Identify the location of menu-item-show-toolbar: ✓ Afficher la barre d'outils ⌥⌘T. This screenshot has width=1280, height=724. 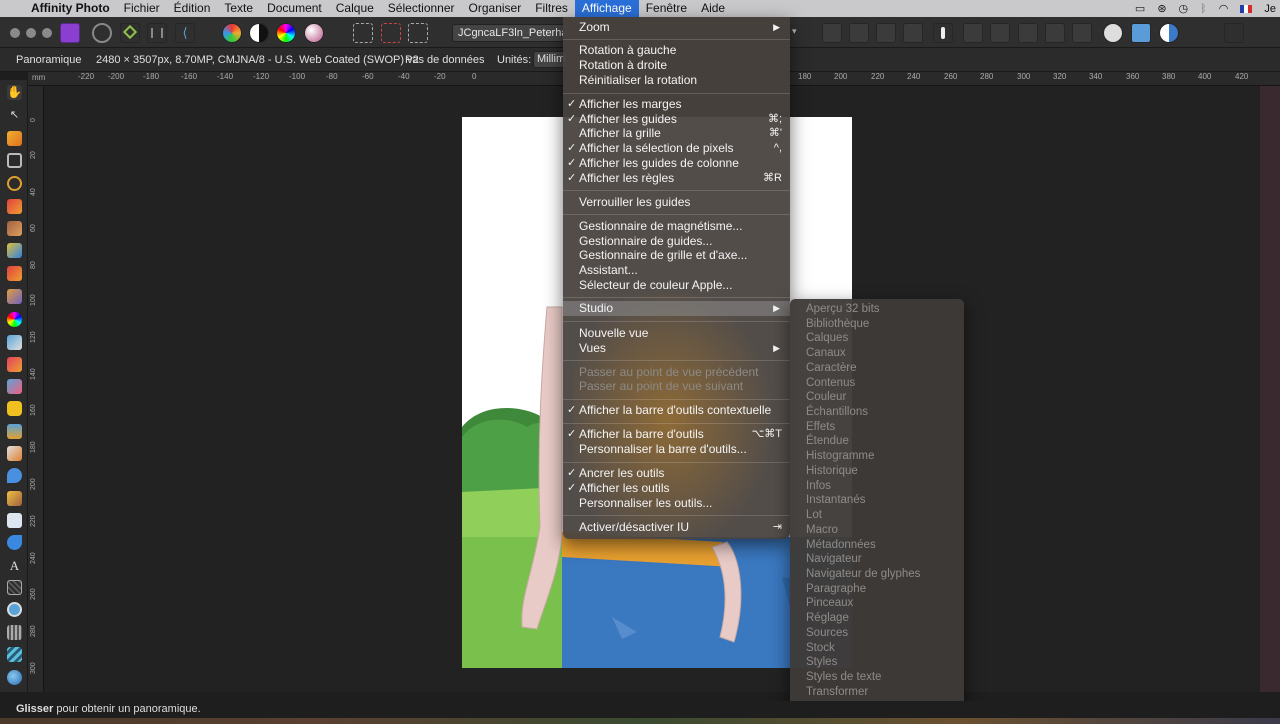
(676, 434).